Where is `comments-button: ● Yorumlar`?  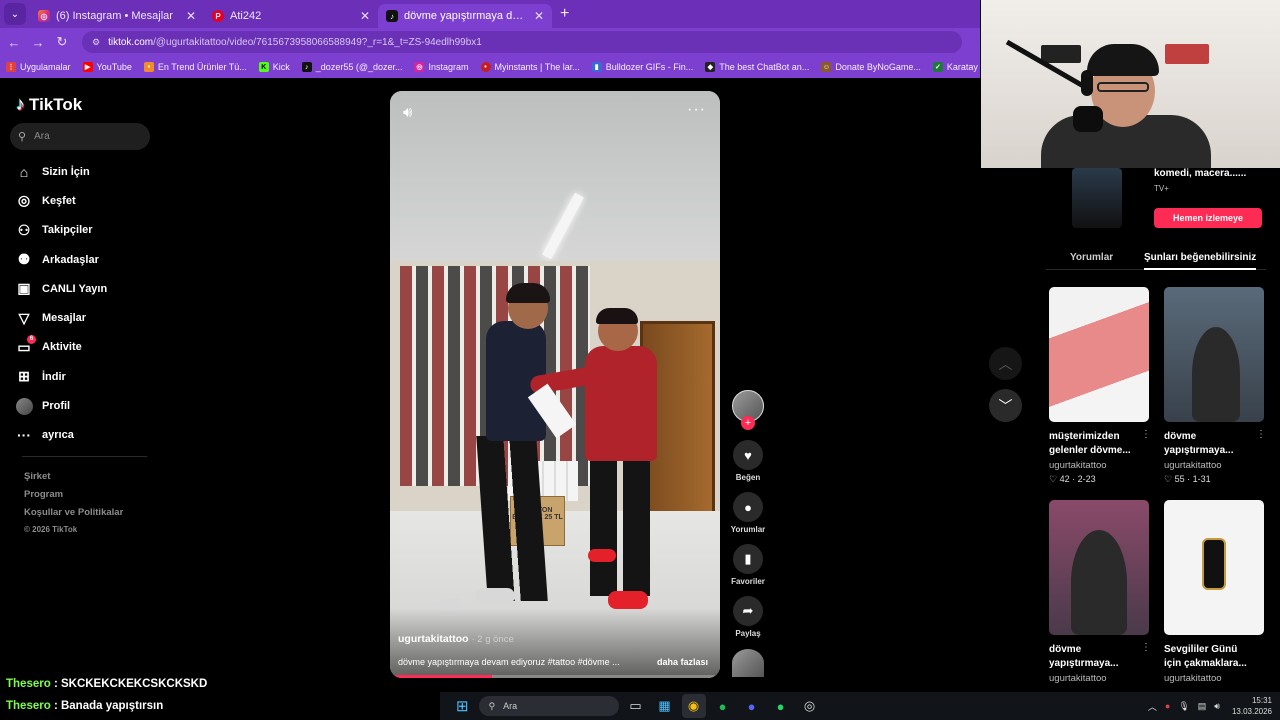
comments-button: ● Yorumlar is located at coordinates (748, 513).